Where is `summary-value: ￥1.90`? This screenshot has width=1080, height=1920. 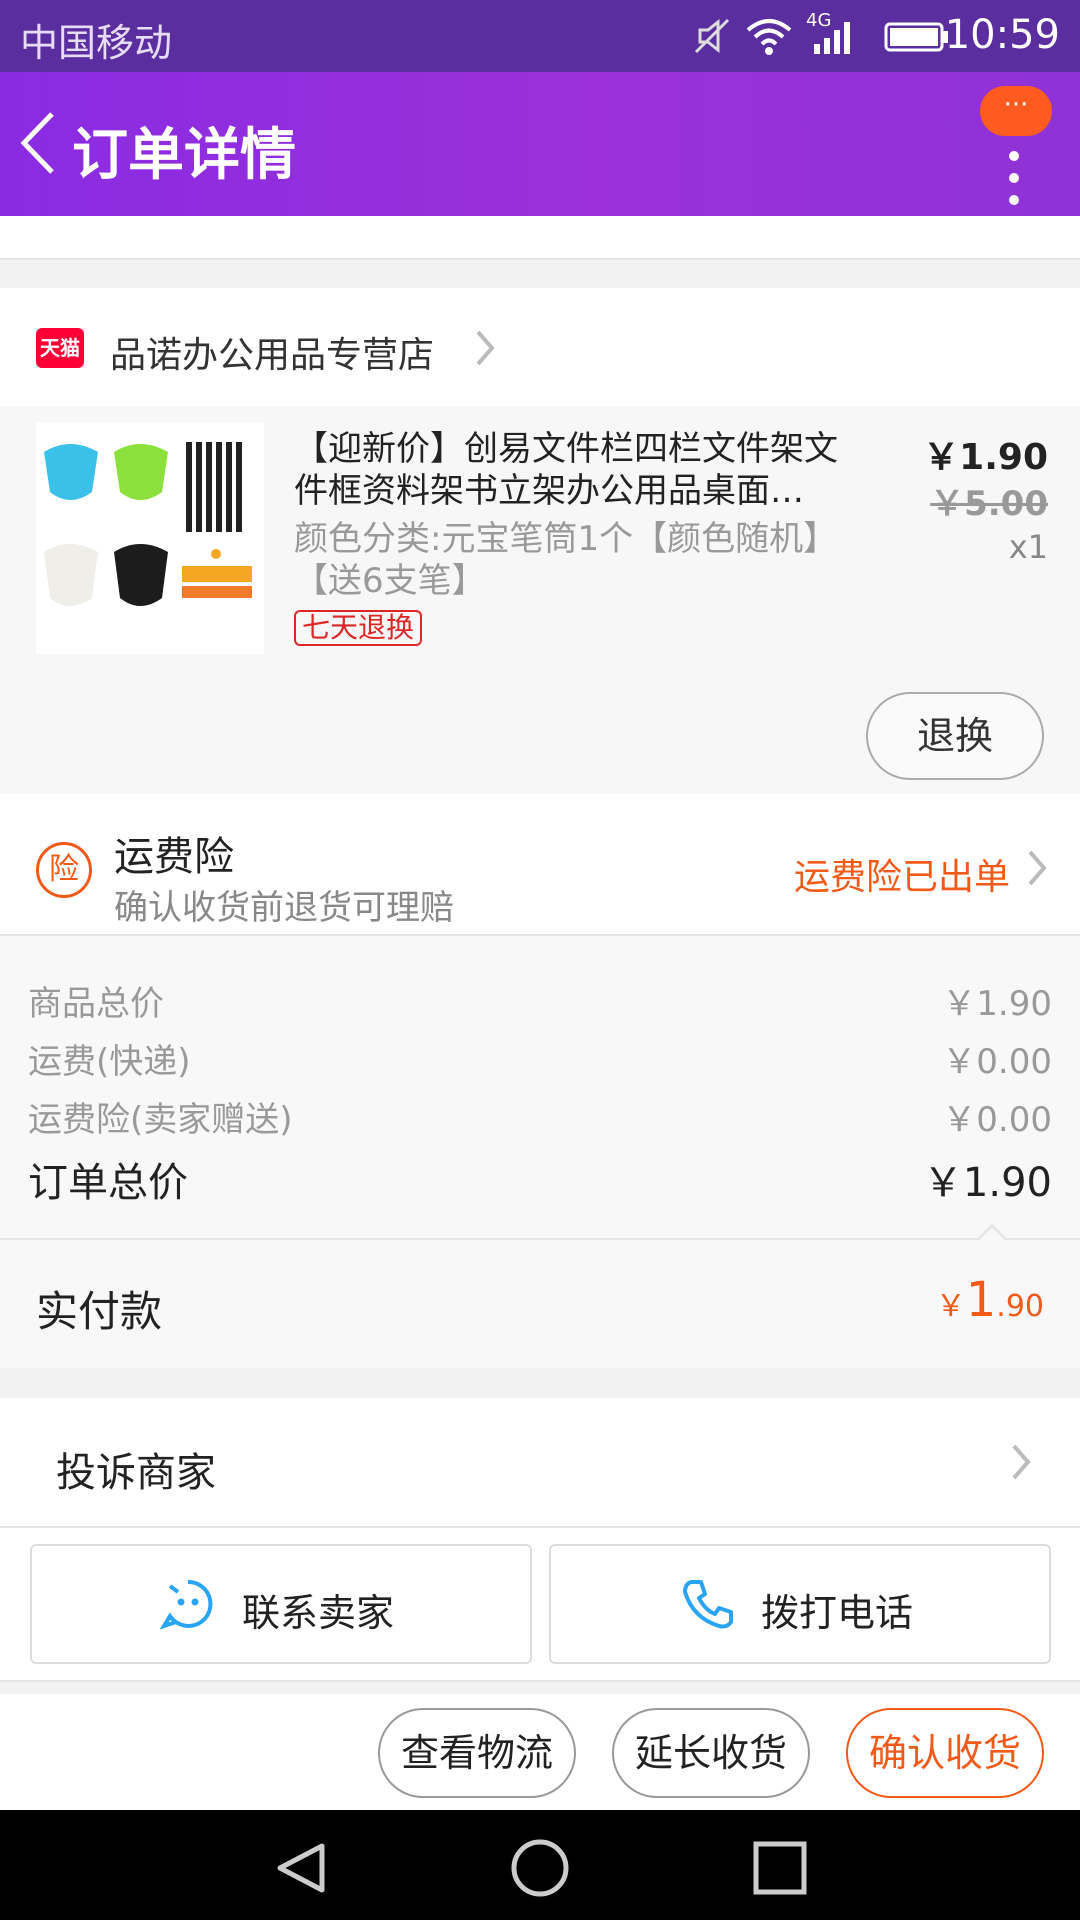 summary-value: ￥1.90 is located at coordinates (997, 1004).